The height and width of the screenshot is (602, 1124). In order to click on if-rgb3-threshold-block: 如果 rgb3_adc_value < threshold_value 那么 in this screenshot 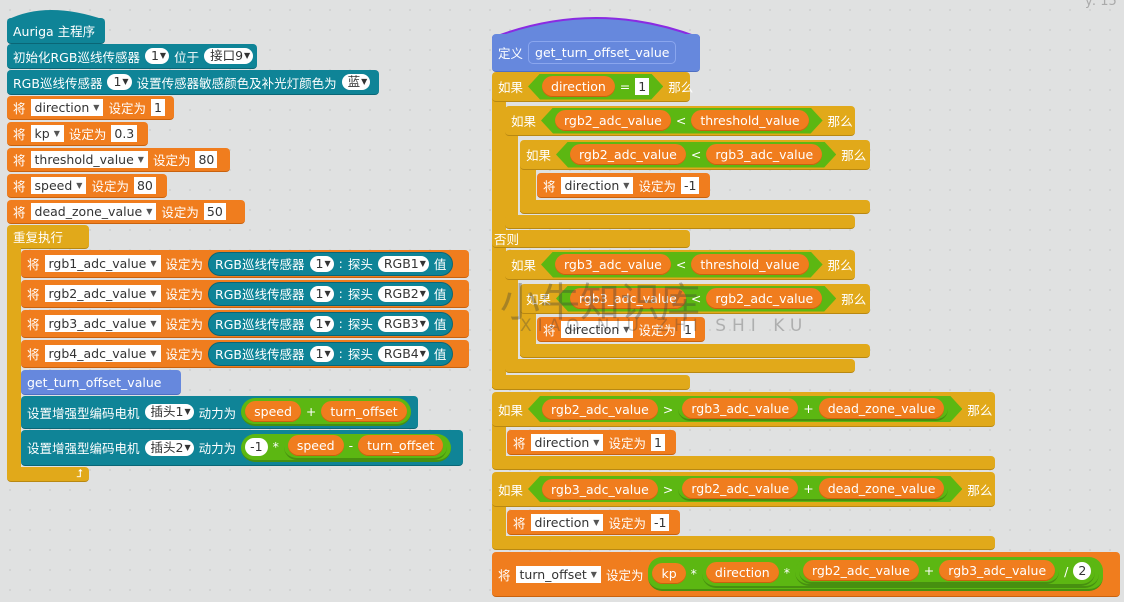, I will do `click(680, 265)`.